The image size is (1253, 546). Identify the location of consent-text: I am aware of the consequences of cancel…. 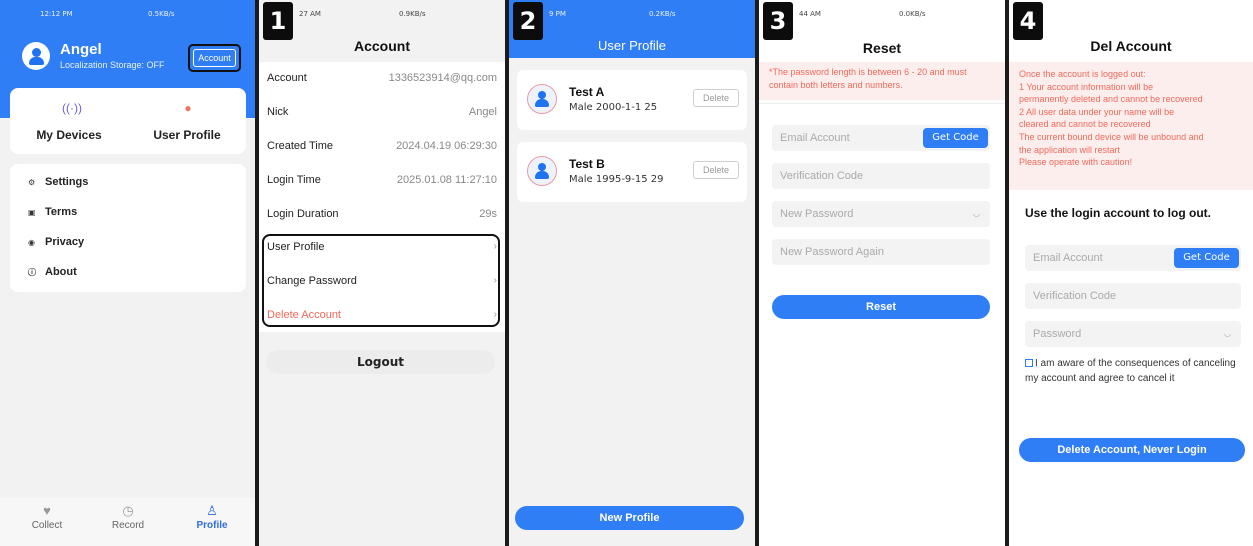
(1130, 371).